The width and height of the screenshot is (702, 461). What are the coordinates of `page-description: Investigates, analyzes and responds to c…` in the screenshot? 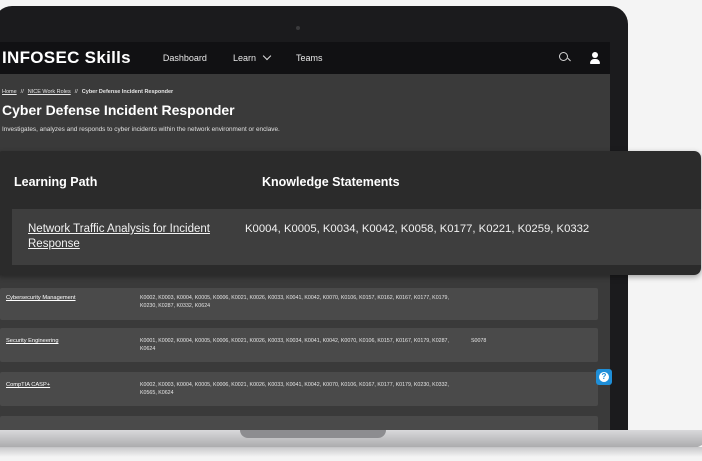 It's located at (141, 129).